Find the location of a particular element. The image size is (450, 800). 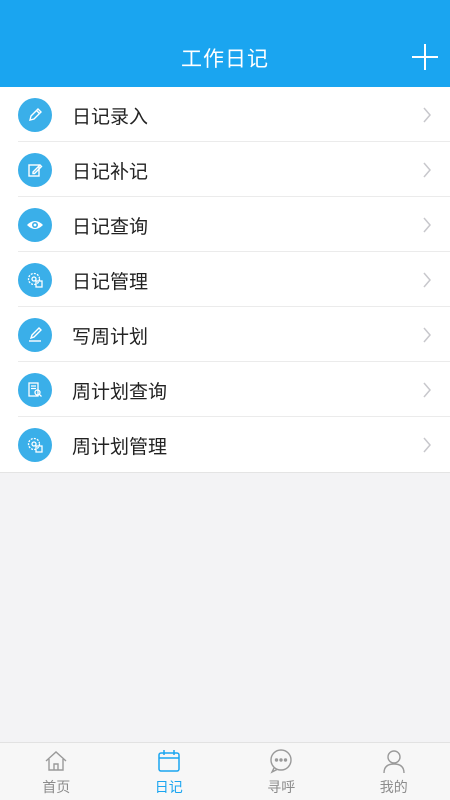

page-title: 工作日记 is located at coordinates (225, 59).